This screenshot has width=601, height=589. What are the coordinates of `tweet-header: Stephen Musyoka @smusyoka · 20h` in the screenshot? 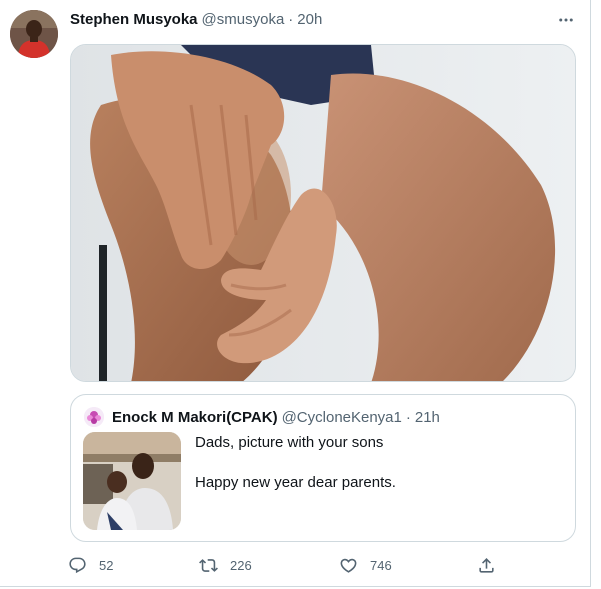 It's located at (196, 21).